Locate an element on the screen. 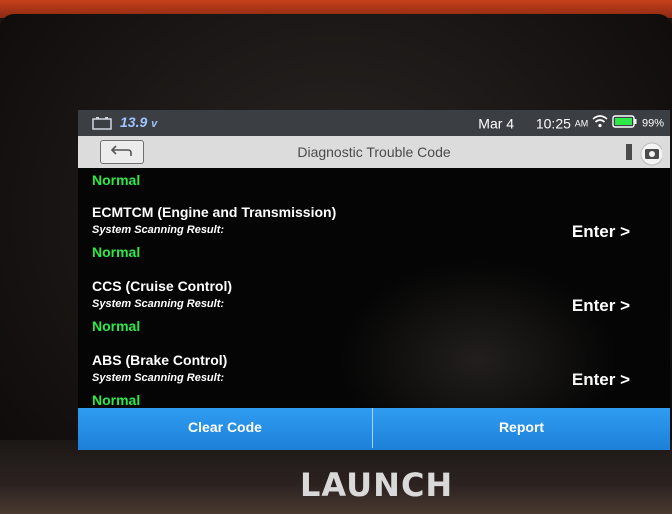  wifi-icon is located at coordinates (602, 123).